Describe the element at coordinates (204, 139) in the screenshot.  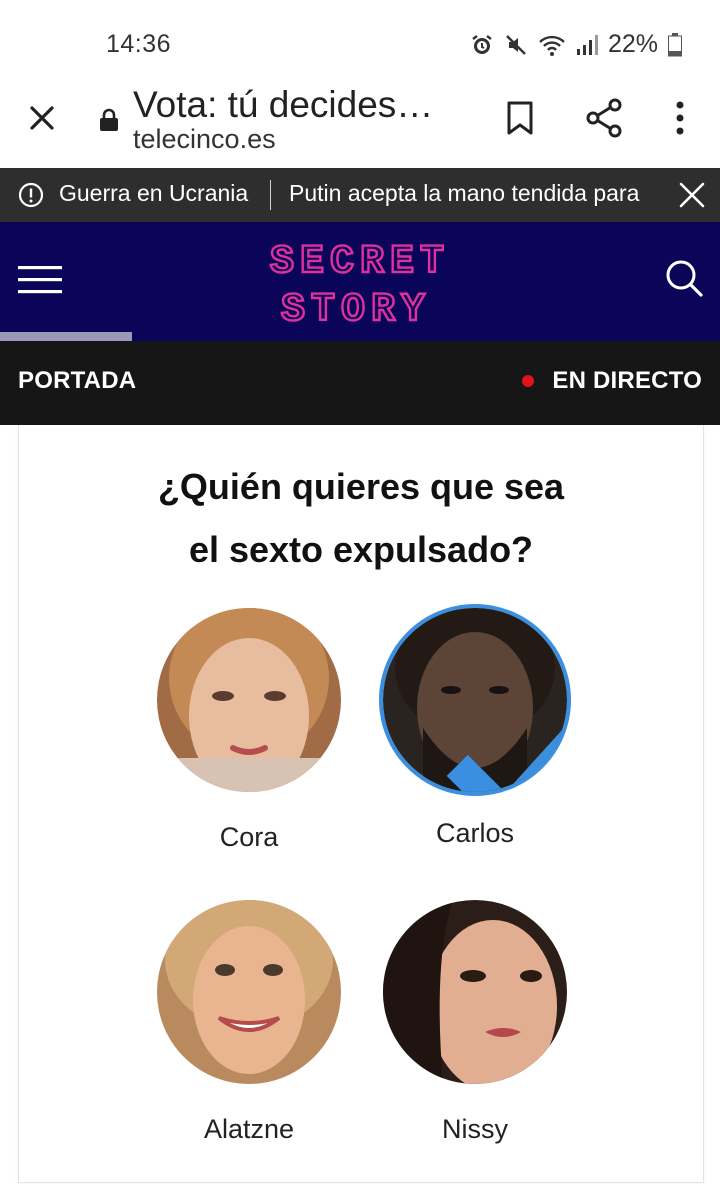
I see `url-domain: telecinco.es` at that location.